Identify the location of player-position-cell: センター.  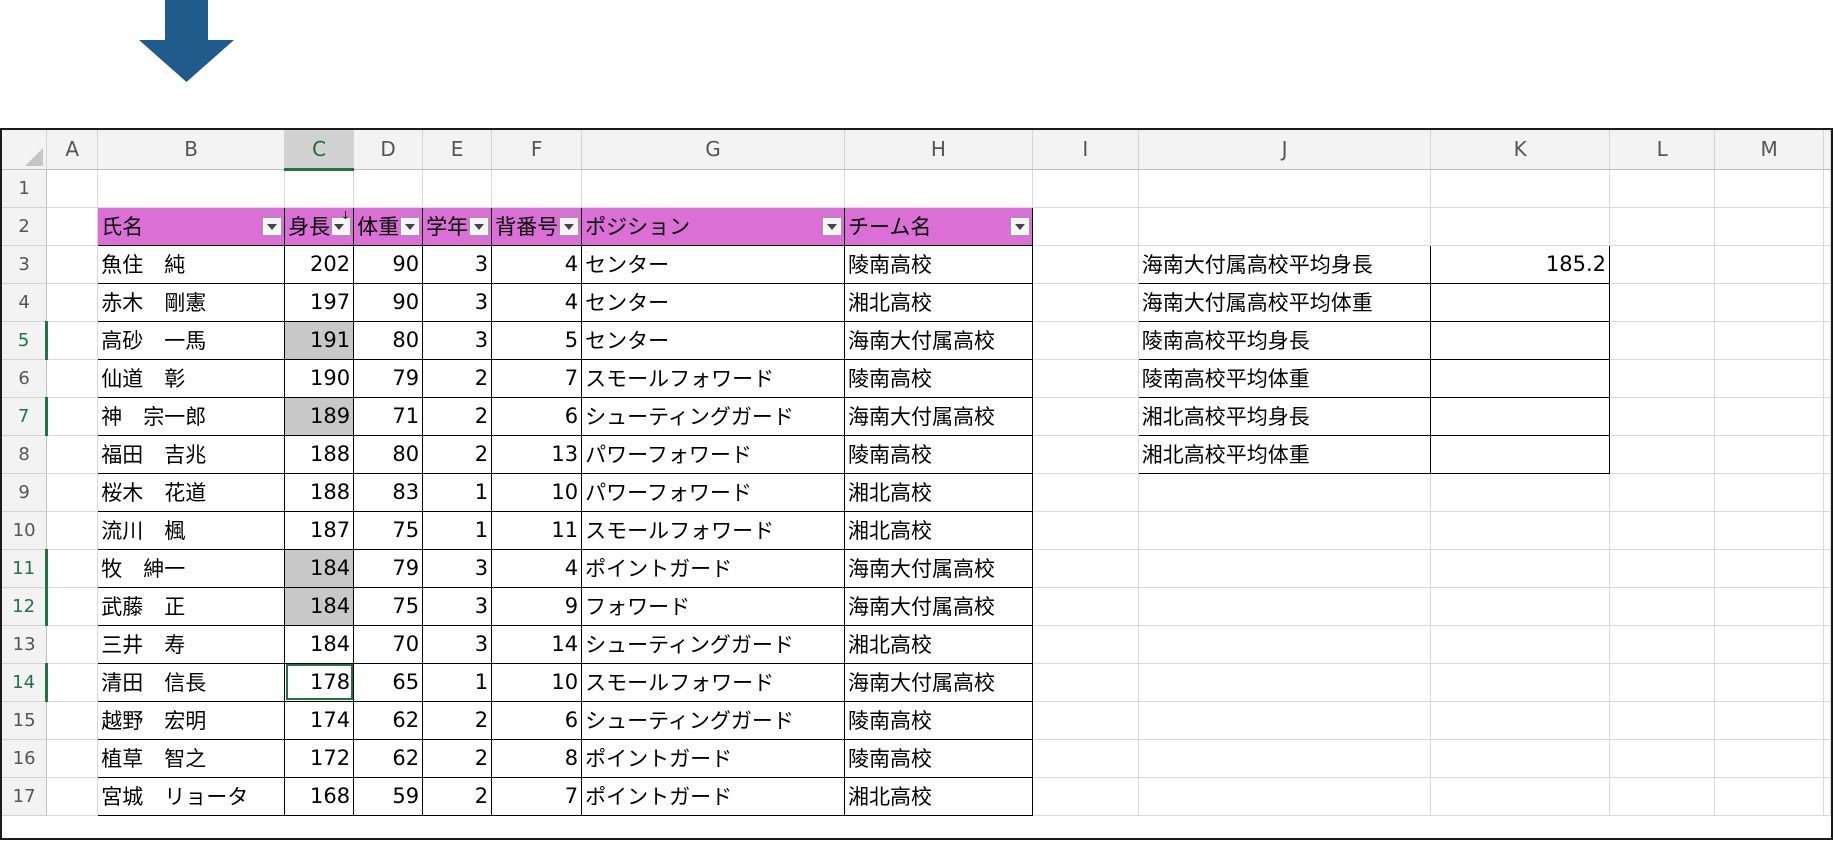
(713, 340).